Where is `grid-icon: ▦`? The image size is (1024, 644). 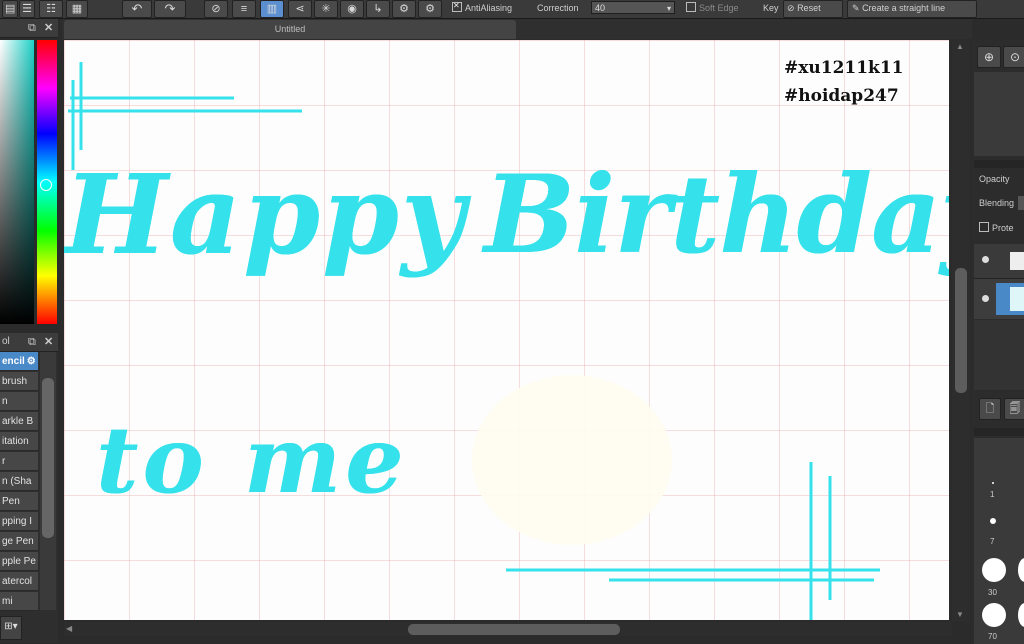 grid-icon: ▦ is located at coordinates (77, 9).